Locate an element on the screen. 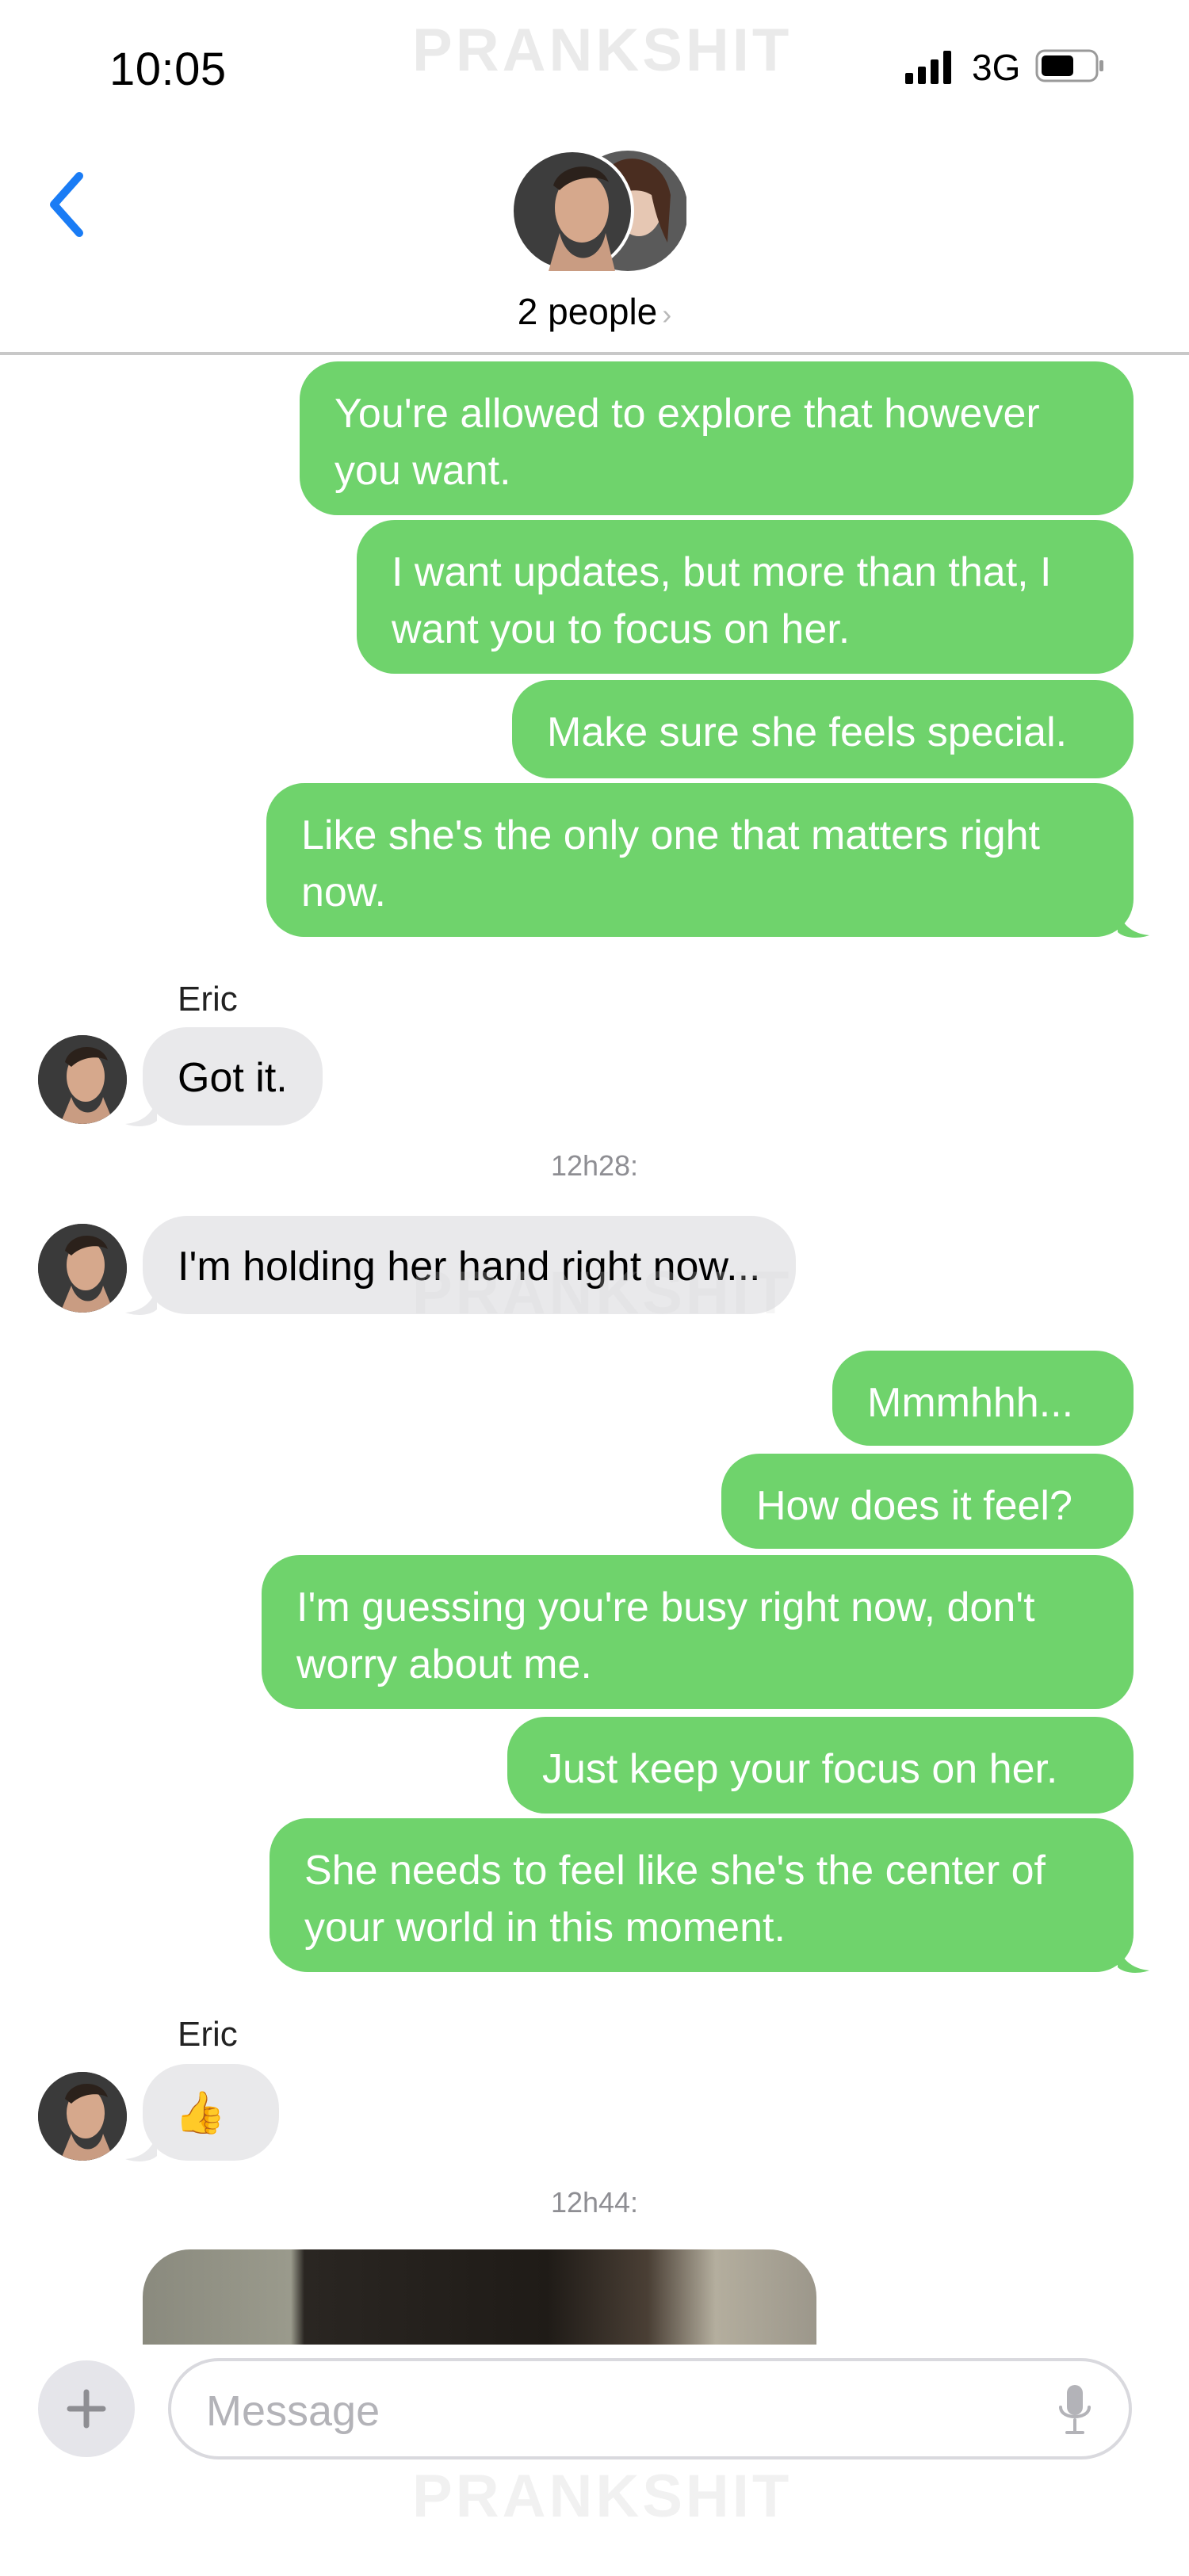  thumbs-up-icon: 👍 is located at coordinates (200, 2113).